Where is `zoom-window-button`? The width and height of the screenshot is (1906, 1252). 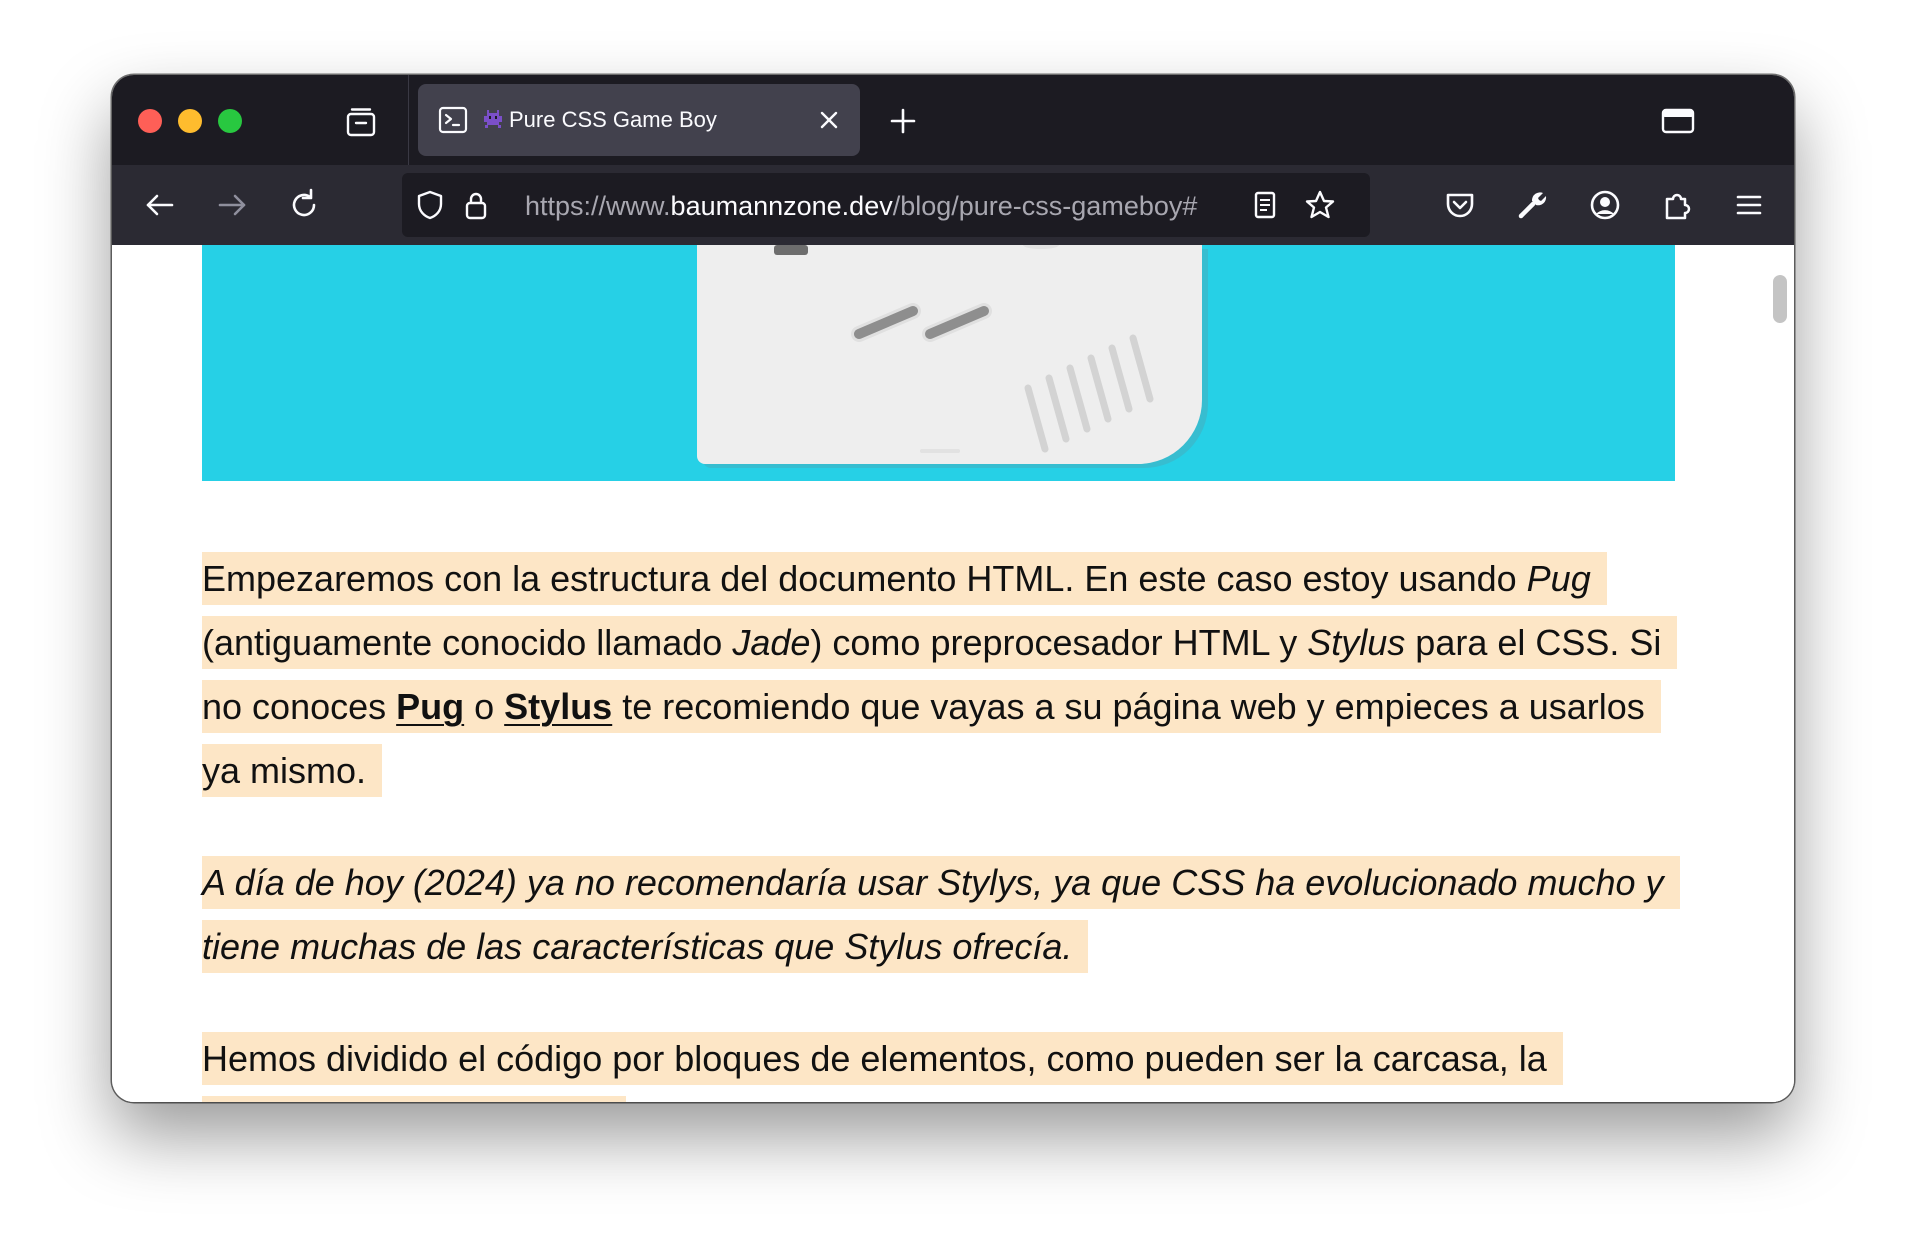 zoom-window-button is located at coordinates (230, 121).